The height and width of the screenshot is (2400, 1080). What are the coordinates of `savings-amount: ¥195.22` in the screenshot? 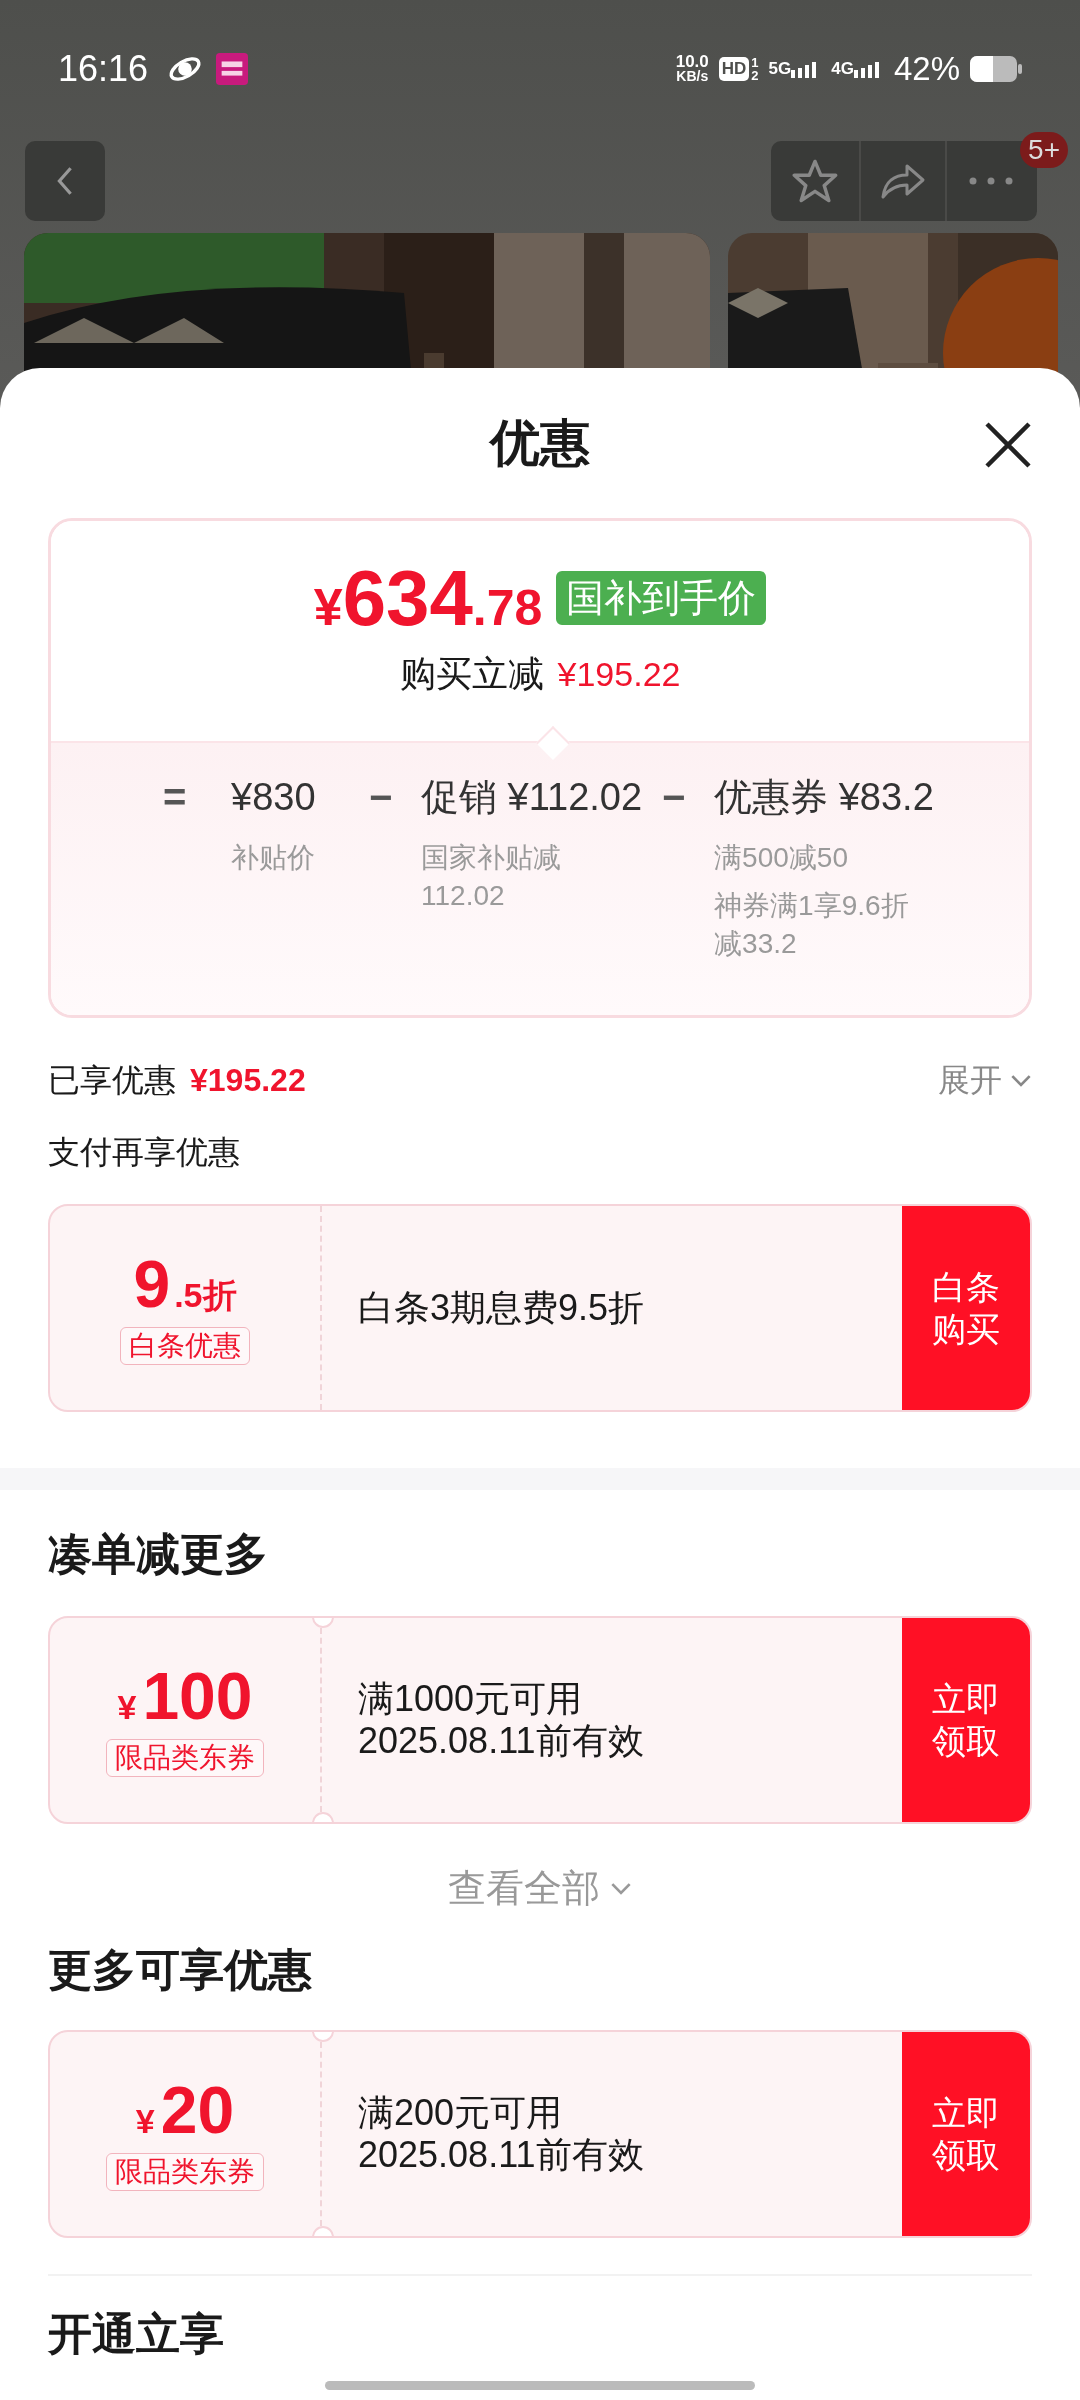 It's located at (248, 1080).